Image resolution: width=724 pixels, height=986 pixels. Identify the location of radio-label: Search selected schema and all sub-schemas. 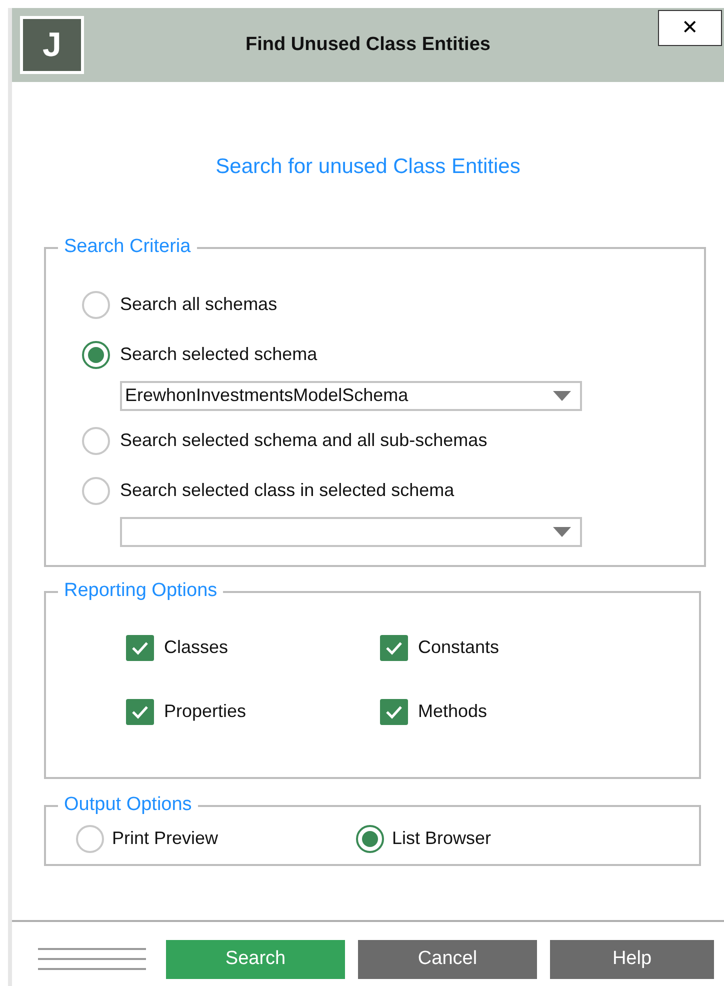
(304, 440).